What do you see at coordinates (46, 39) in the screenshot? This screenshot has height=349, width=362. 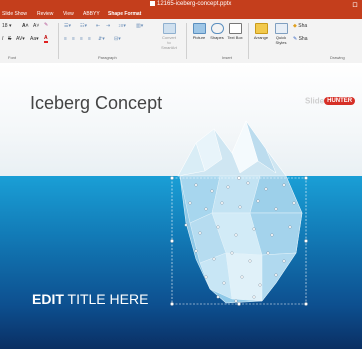 I see `font-color-button: A` at bounding box center [46, 39].